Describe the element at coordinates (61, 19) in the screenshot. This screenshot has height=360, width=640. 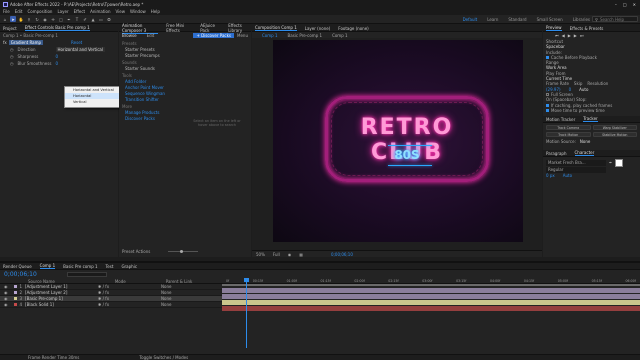
I see `rect-tool-icon: □` at that location.